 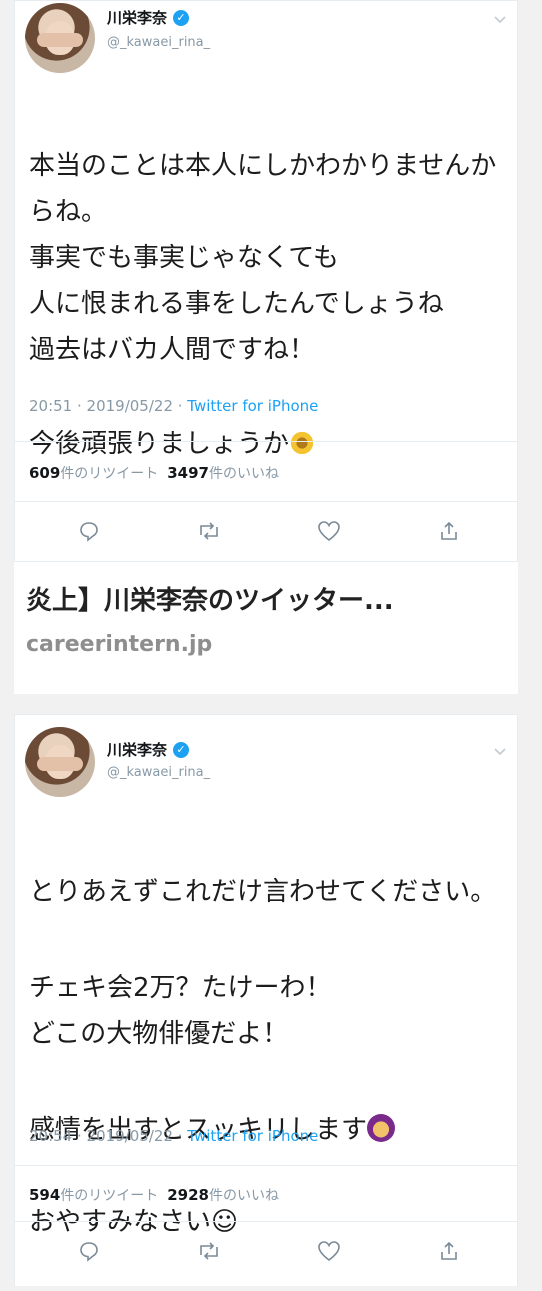 I want to click on tweet-timestamp: 20:51 · 2019/05/22 · Twitter for iPhone, so click(x=174, y=406).